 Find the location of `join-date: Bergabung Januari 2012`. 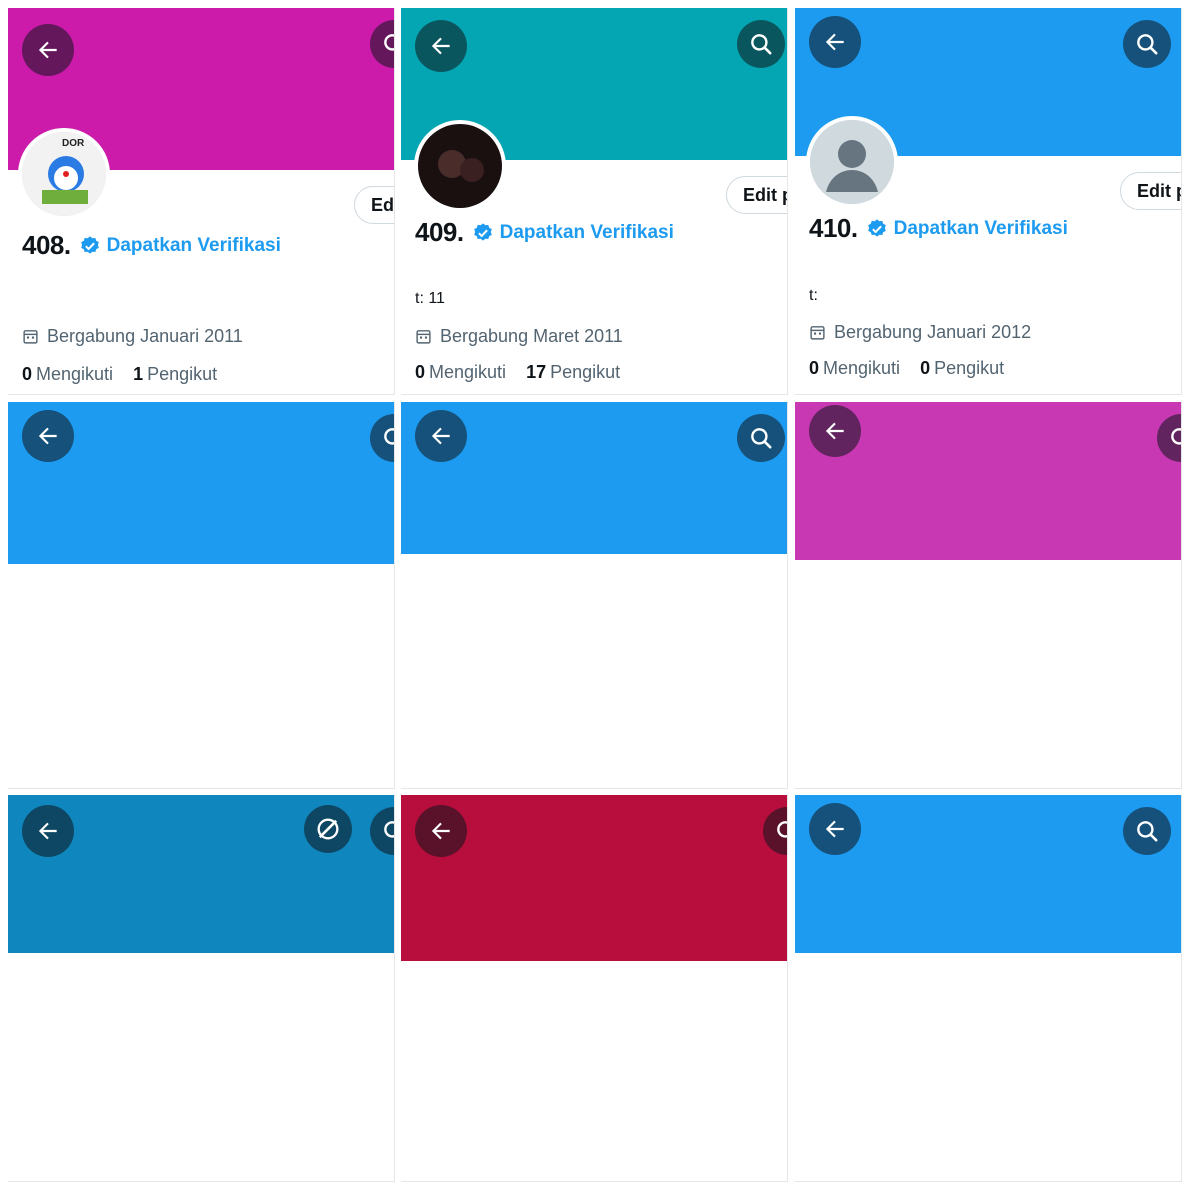

join-date: Bergabung Januari 2012 is located at coordinates (920, 332).